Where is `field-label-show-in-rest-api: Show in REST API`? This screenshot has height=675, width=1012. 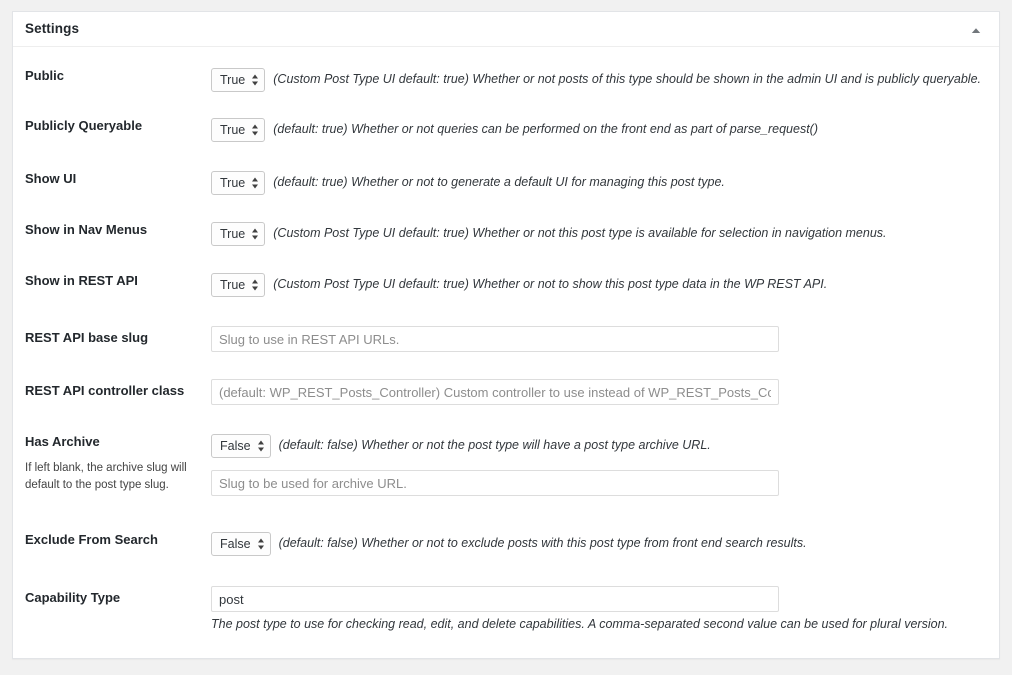
field-label-show-in-rest-api: Show in REST API is located at coordinates (81, 280).